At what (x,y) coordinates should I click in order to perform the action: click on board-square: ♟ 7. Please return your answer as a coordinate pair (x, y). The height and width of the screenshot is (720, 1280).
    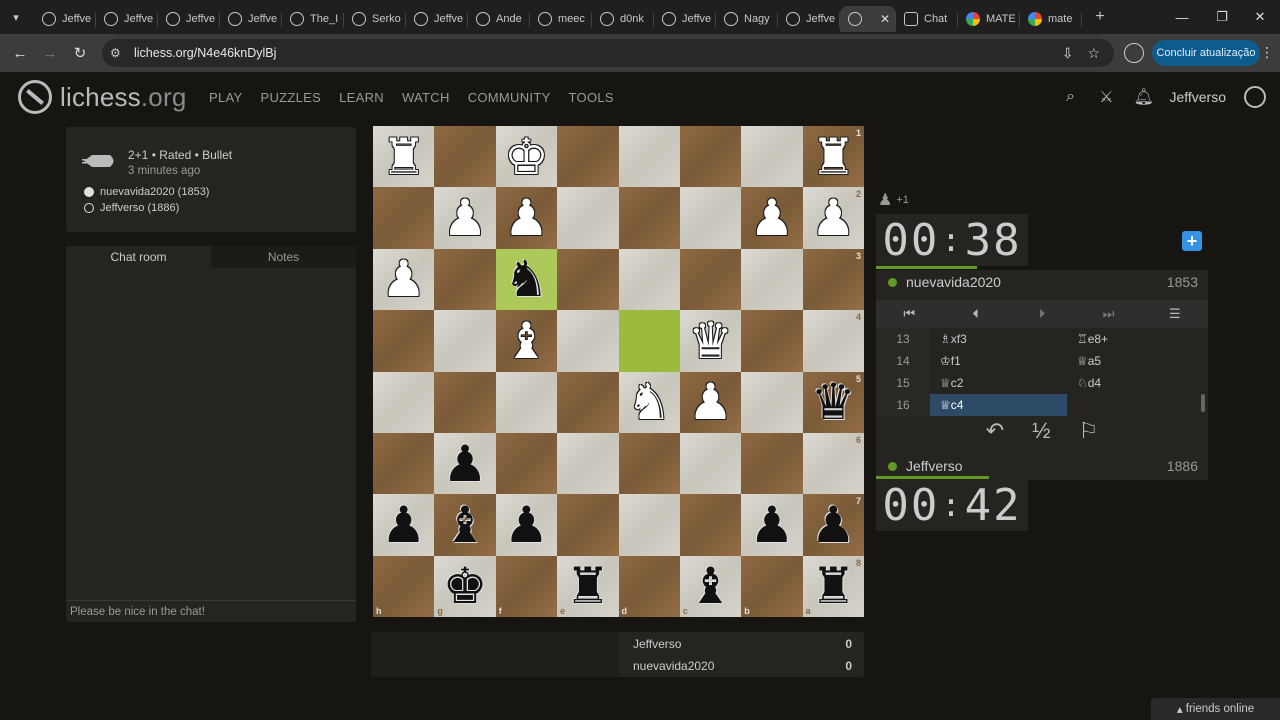
    Looking at the image, I should click on (833, 525).